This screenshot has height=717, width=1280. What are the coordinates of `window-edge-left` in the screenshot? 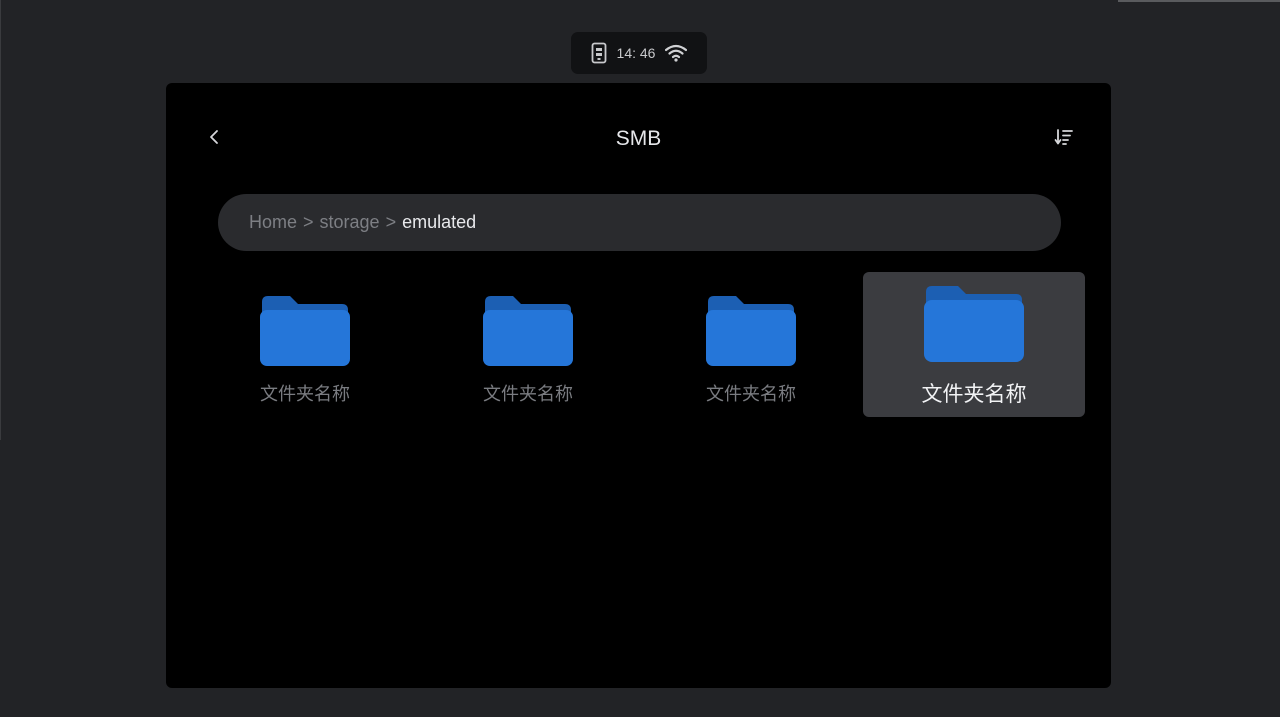 It's located at (0, 220).